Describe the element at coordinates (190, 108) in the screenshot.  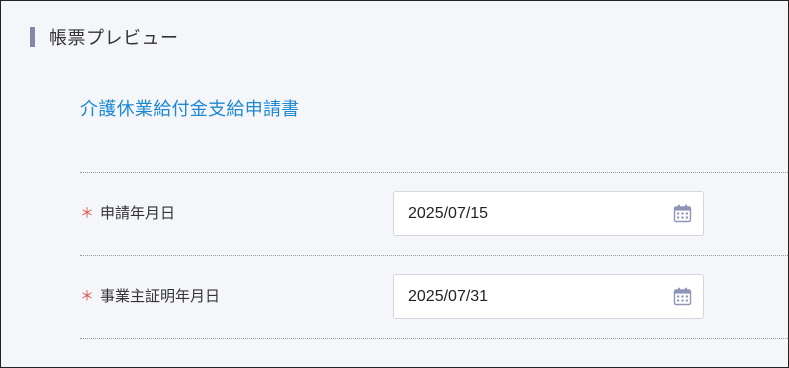
I see `form-title-link: 介護休業給付金支給申請書` at that location.